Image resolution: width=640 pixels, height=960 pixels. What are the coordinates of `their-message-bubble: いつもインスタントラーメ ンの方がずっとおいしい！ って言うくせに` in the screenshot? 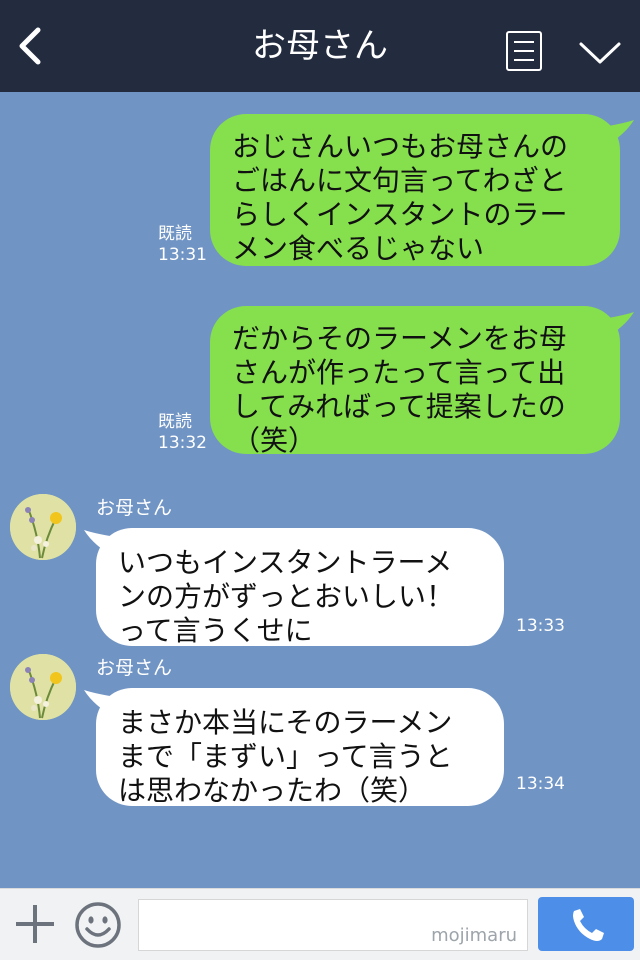 It's located at (300, 587).